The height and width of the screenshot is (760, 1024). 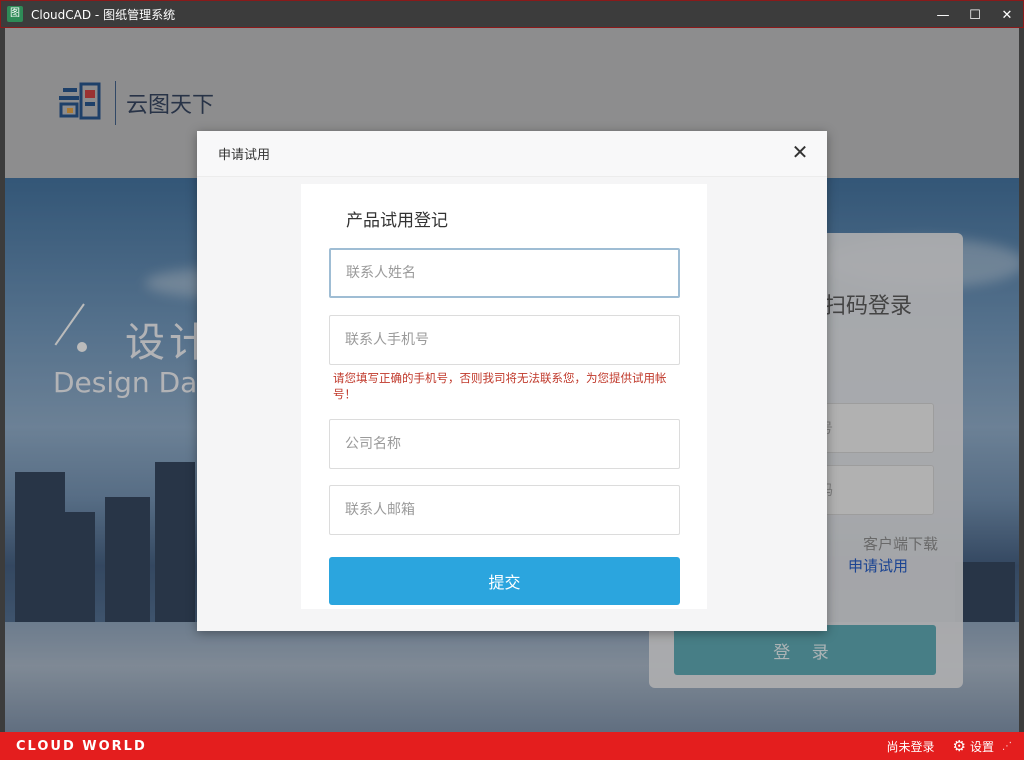 What do you see at coordinates (505, 386) in the screenshot?
I see `phone-warning-text: 请您填写正确的手机号，否则我司将无法联系您，为您提供试用帐号！` at bounding box center [505, 386].